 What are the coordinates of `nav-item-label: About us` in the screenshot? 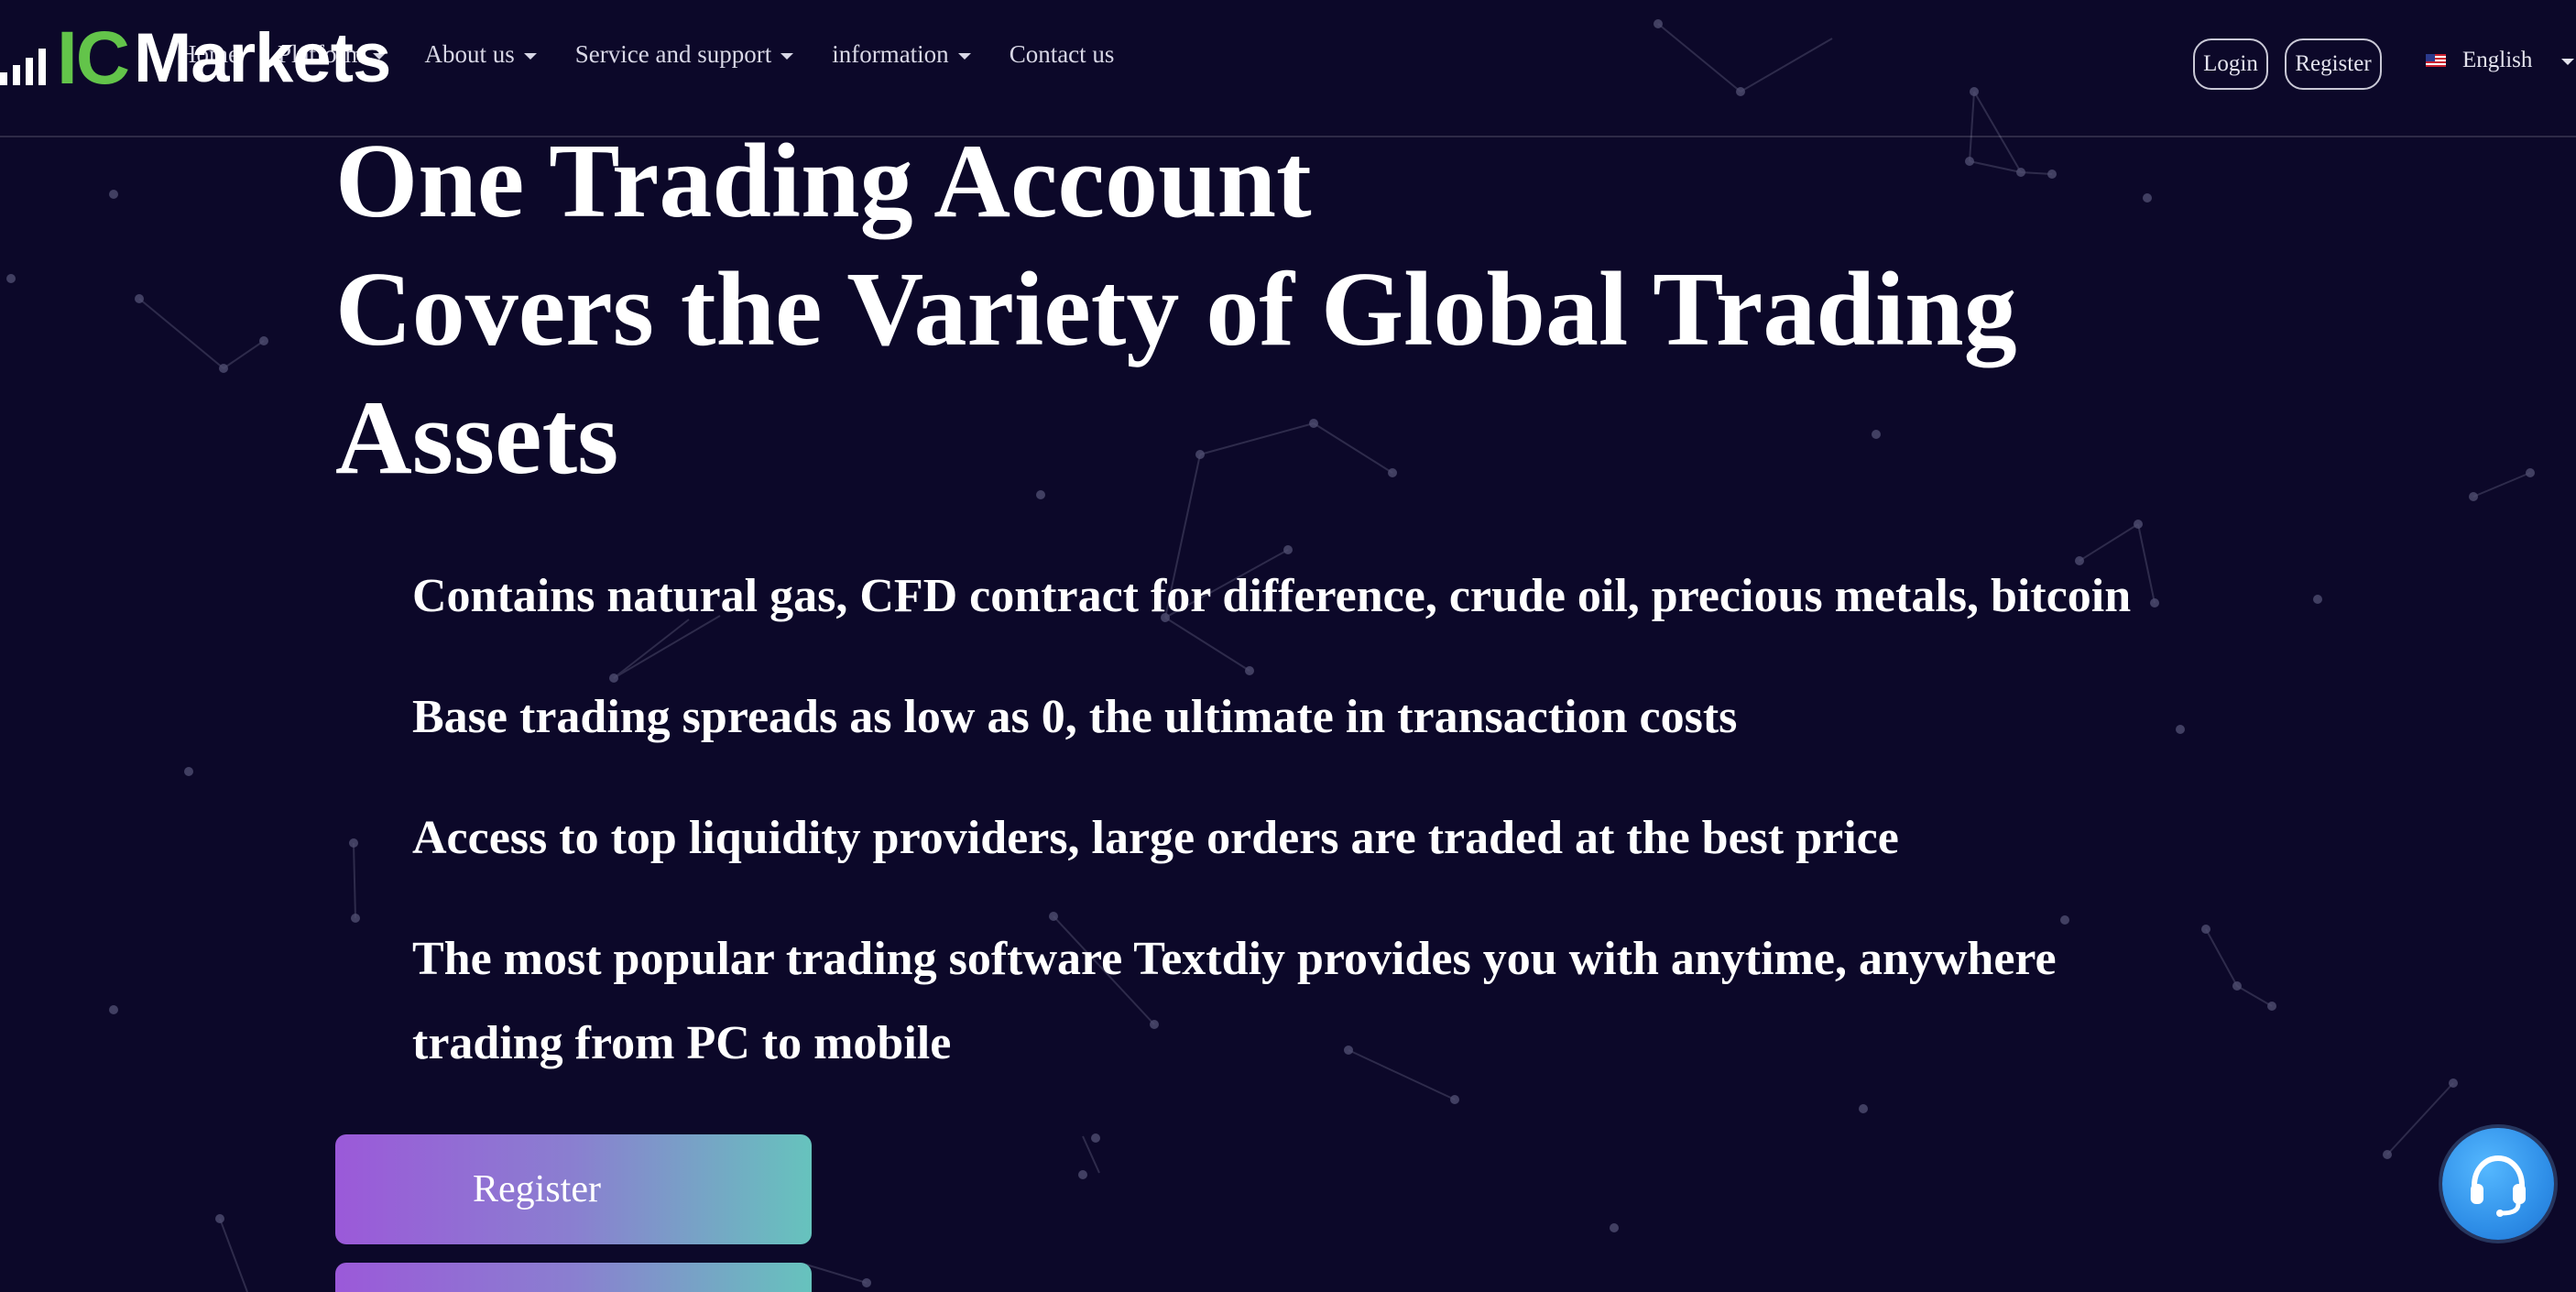 It's located at (470, 54).